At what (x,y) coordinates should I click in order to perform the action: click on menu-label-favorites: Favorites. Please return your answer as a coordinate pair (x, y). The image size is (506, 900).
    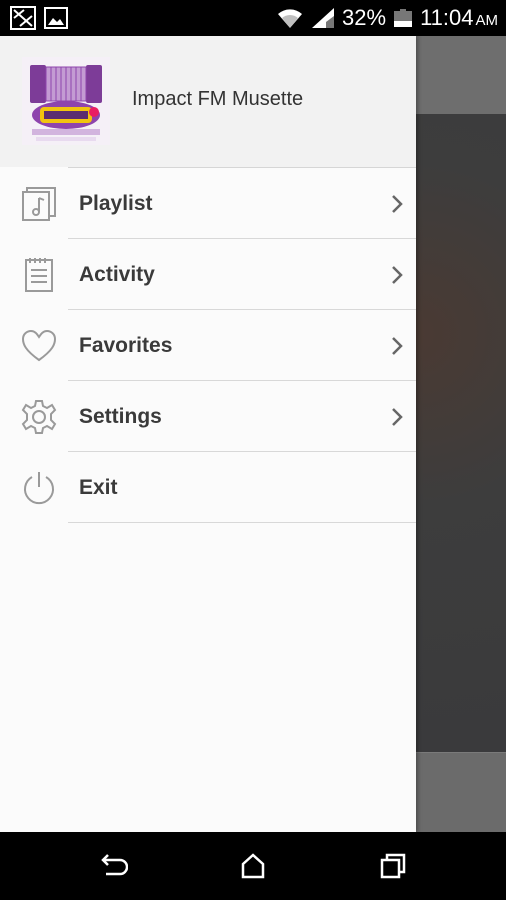
    Looking at the image, I should click on (126, 345).